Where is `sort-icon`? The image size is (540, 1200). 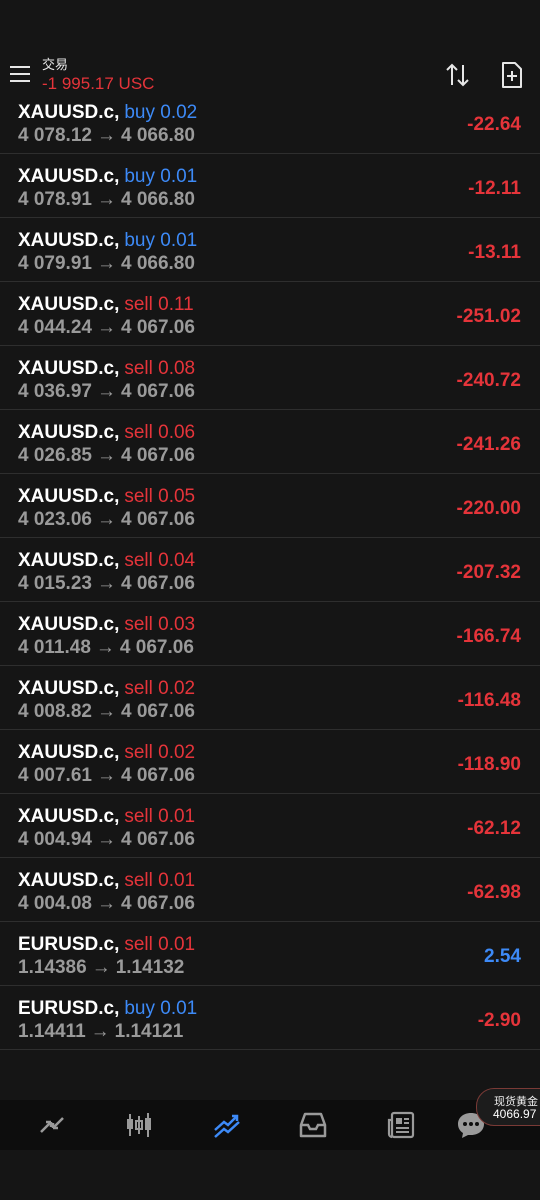
sort-icon is located at coordinates (457, 75).